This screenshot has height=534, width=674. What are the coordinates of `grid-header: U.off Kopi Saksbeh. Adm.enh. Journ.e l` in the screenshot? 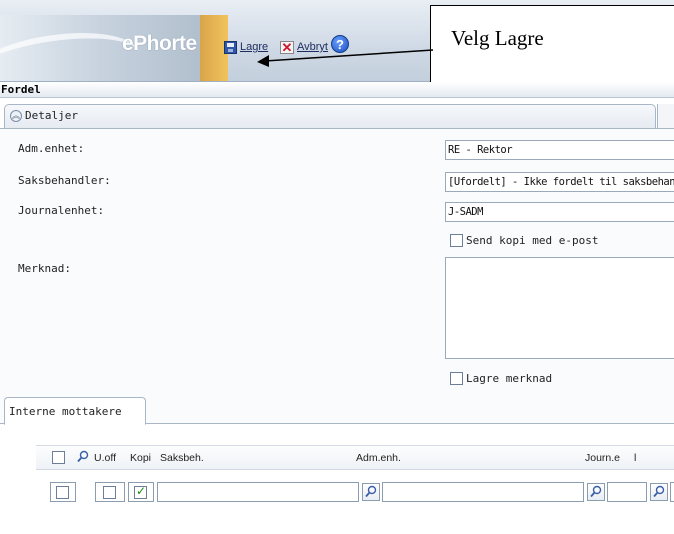 It's located at (355, 457).